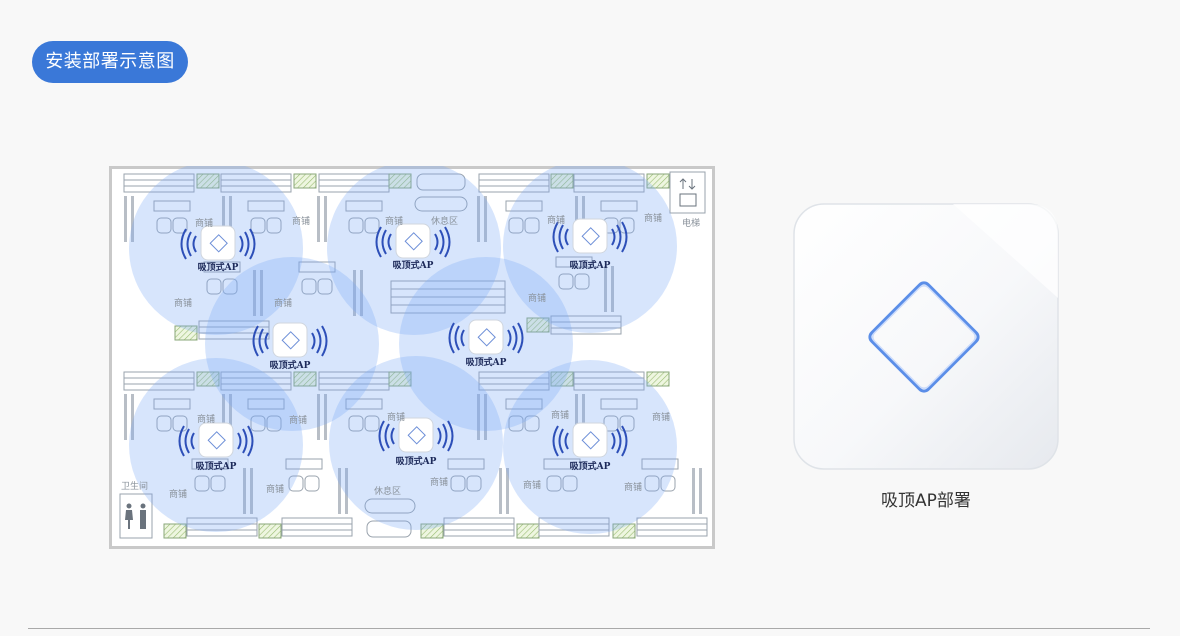  Describe the element at coordinates (926, 501) in the screenshot. I see `device-caption: 吸顶AP部署` at that location.